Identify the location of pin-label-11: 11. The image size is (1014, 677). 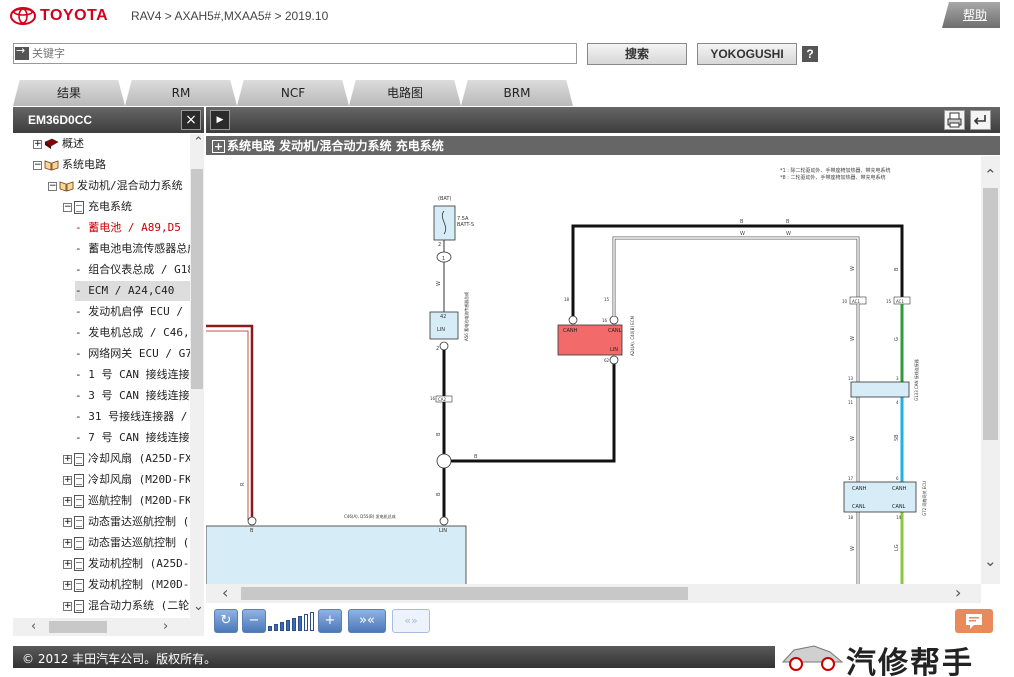
(851, 402).